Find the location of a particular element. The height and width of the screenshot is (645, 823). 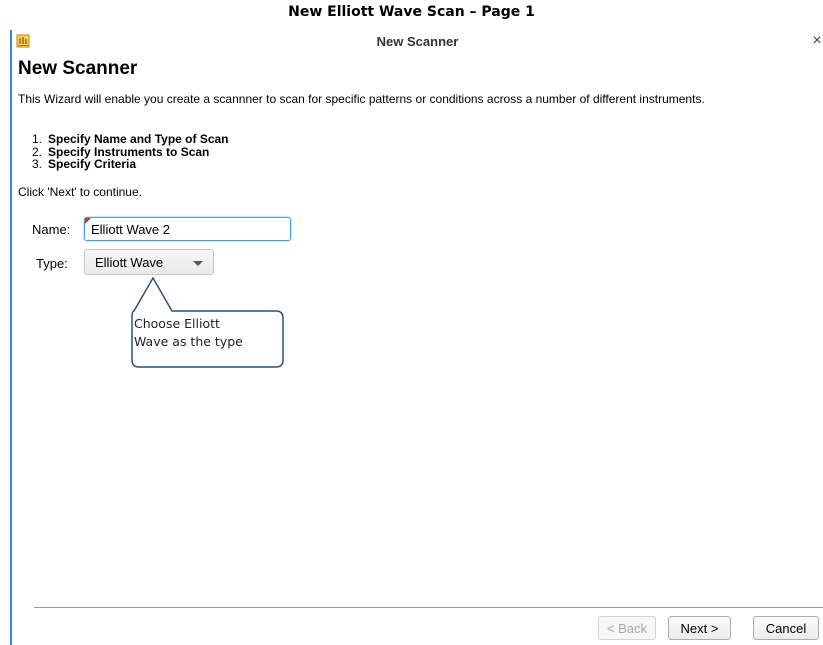

callout-line: Choose Elliott is located at coordinates (177, 323).